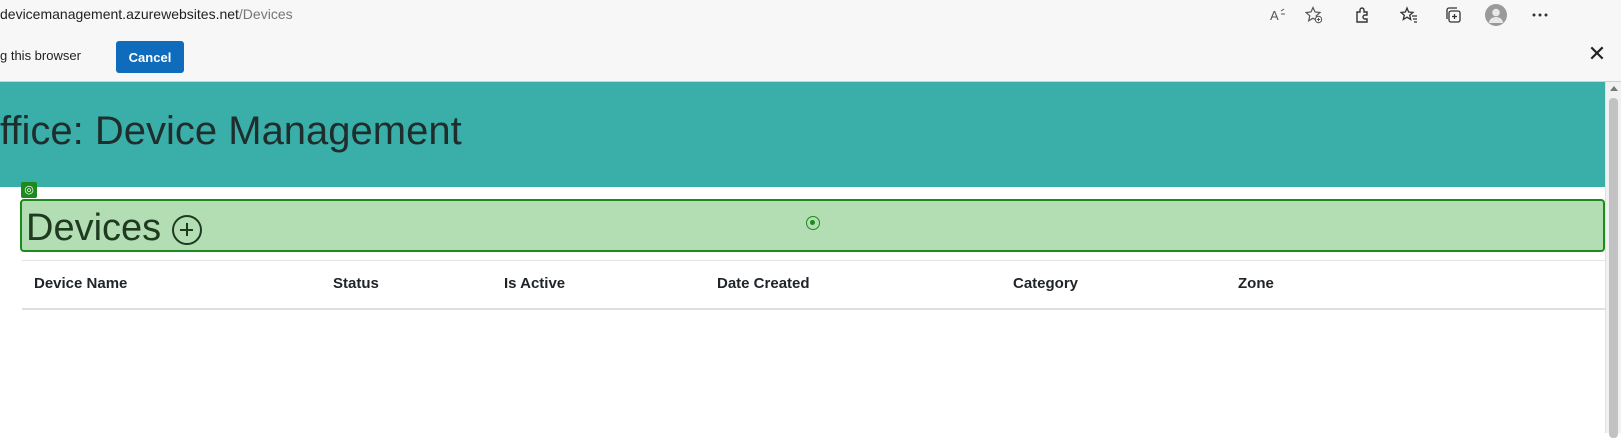 The image size is (1621, 438). What do you see at coordinates (1362, 15) in the screenshot?
I see `extensions-icon` at bounding box center [1362, 15].